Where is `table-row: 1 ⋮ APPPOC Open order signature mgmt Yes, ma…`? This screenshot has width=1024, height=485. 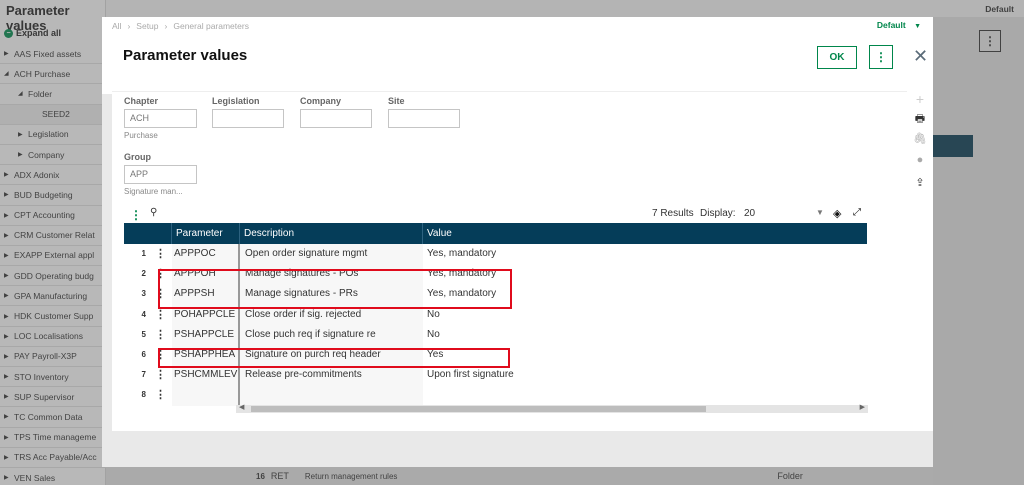
table-row: 1 ⋮ APPPOC Open order signature mgmt Yes, ma… is located at coordinates (495, 254).